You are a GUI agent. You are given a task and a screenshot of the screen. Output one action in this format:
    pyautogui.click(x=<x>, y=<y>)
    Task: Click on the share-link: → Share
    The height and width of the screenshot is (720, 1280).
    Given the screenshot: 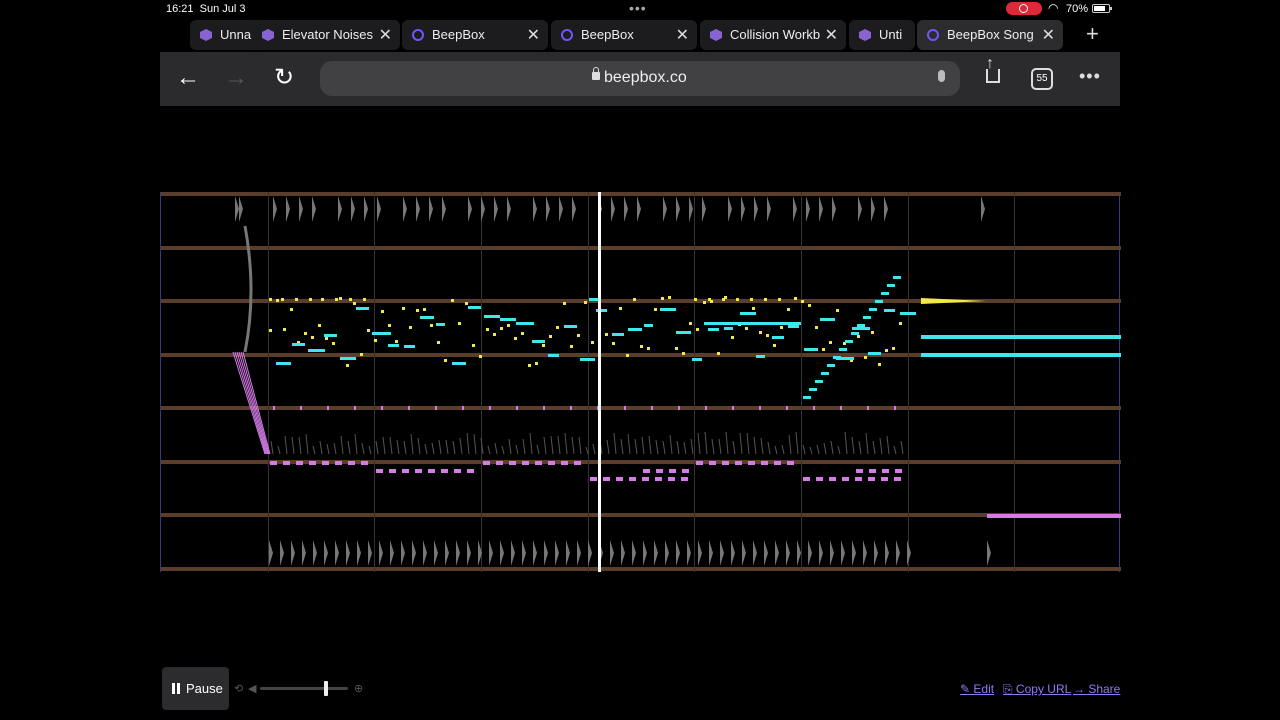 What is the action you would take?
    pyautogui.click(x=1096, y=689)
    